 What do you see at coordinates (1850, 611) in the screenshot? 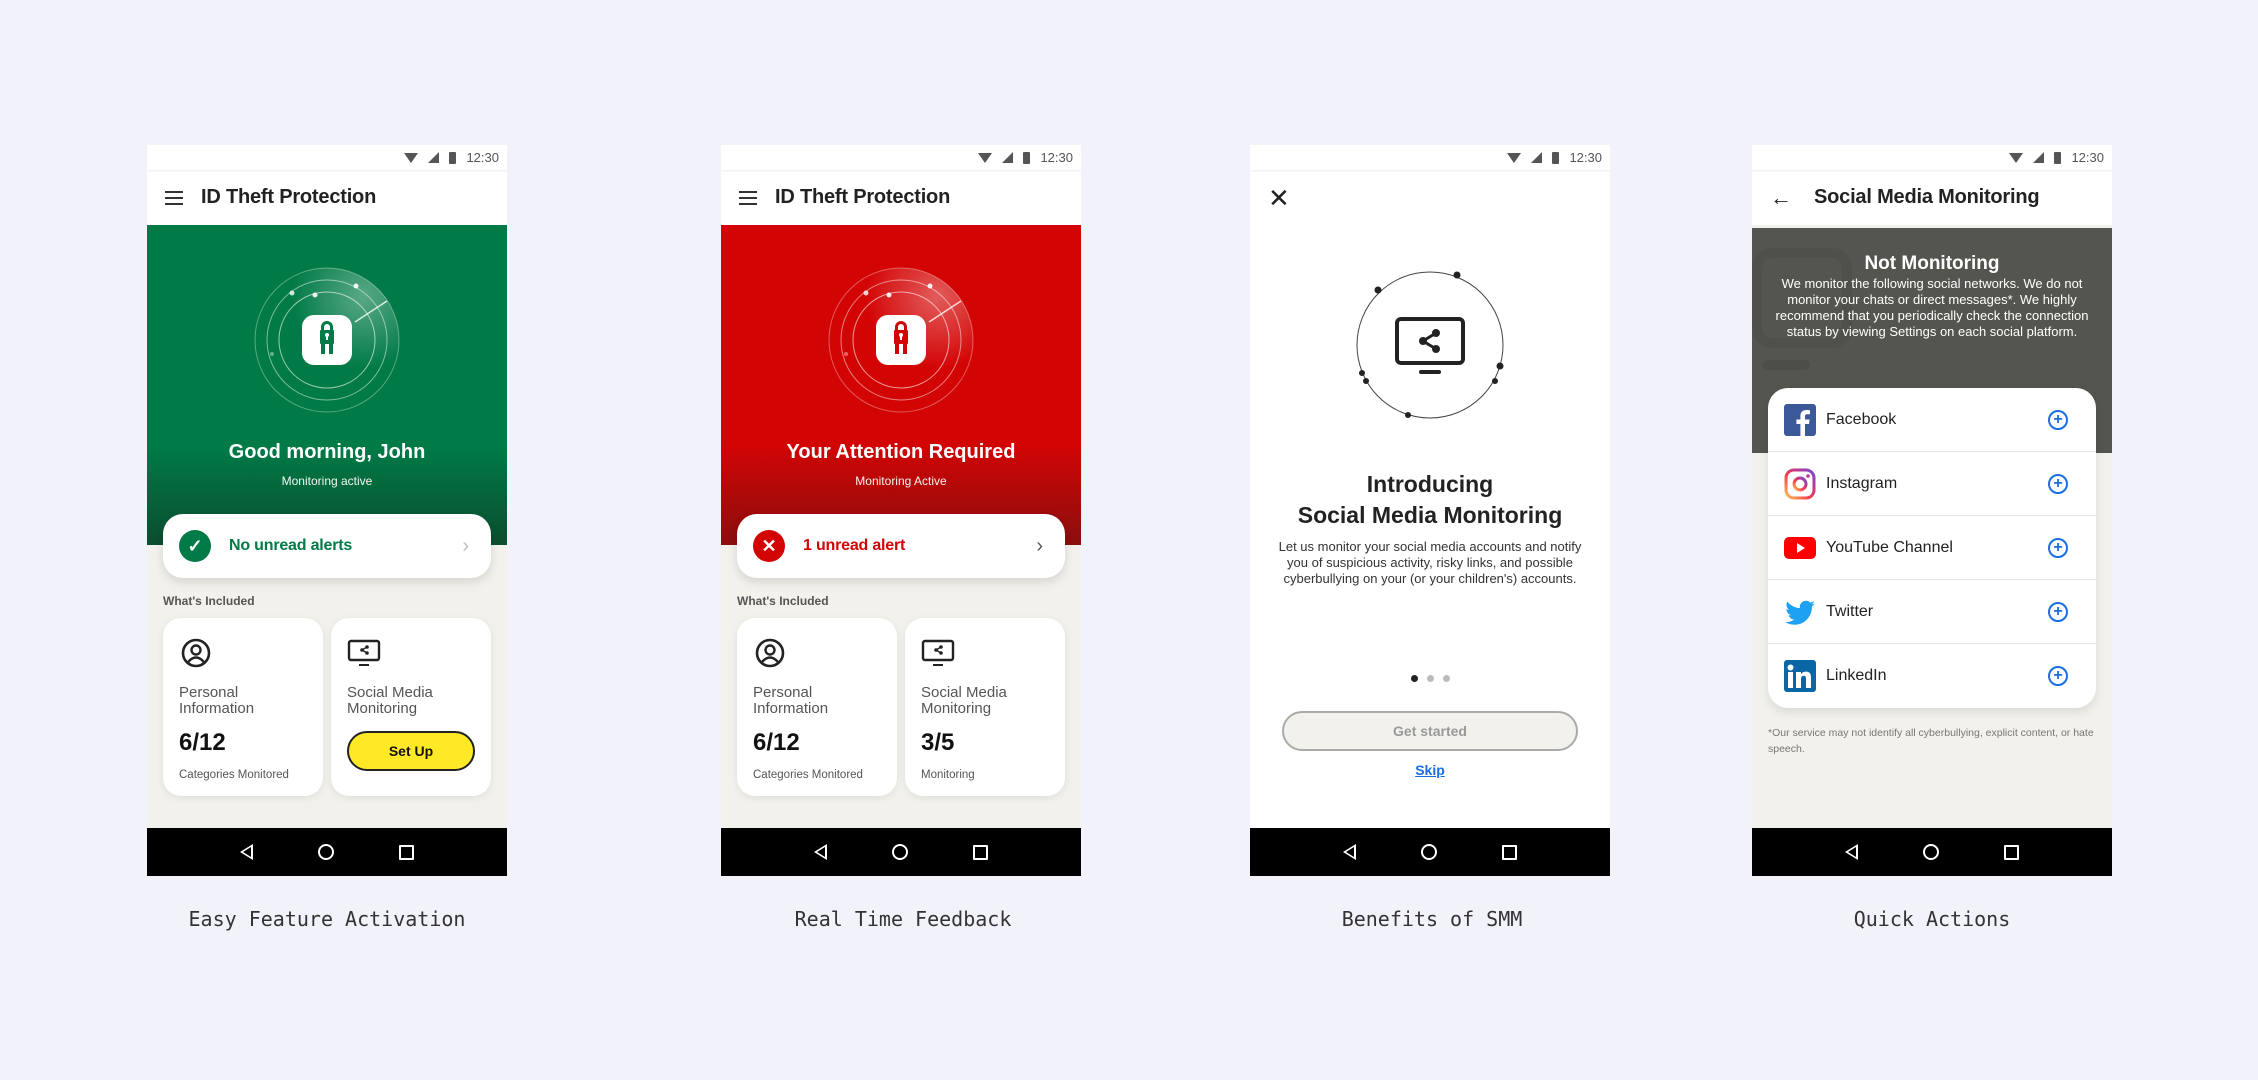
I see `network-name: Twitter` at bounding box center [1850, 611].